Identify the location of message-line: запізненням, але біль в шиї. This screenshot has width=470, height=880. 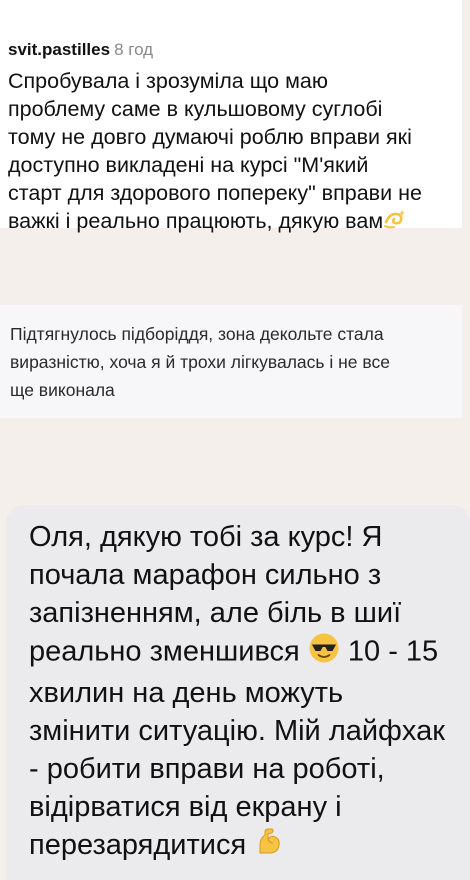
(215, 613).